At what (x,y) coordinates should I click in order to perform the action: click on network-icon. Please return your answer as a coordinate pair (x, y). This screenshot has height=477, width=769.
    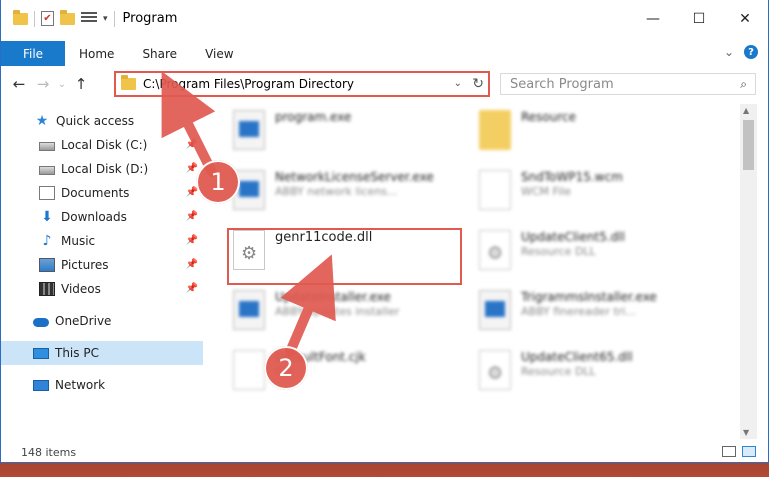
    Looking at the image, I should click on (41, 385).